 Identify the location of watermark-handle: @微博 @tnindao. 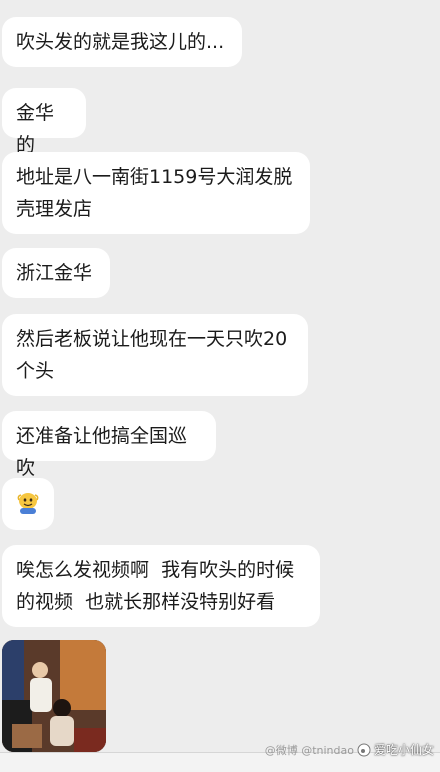
(309, 750).